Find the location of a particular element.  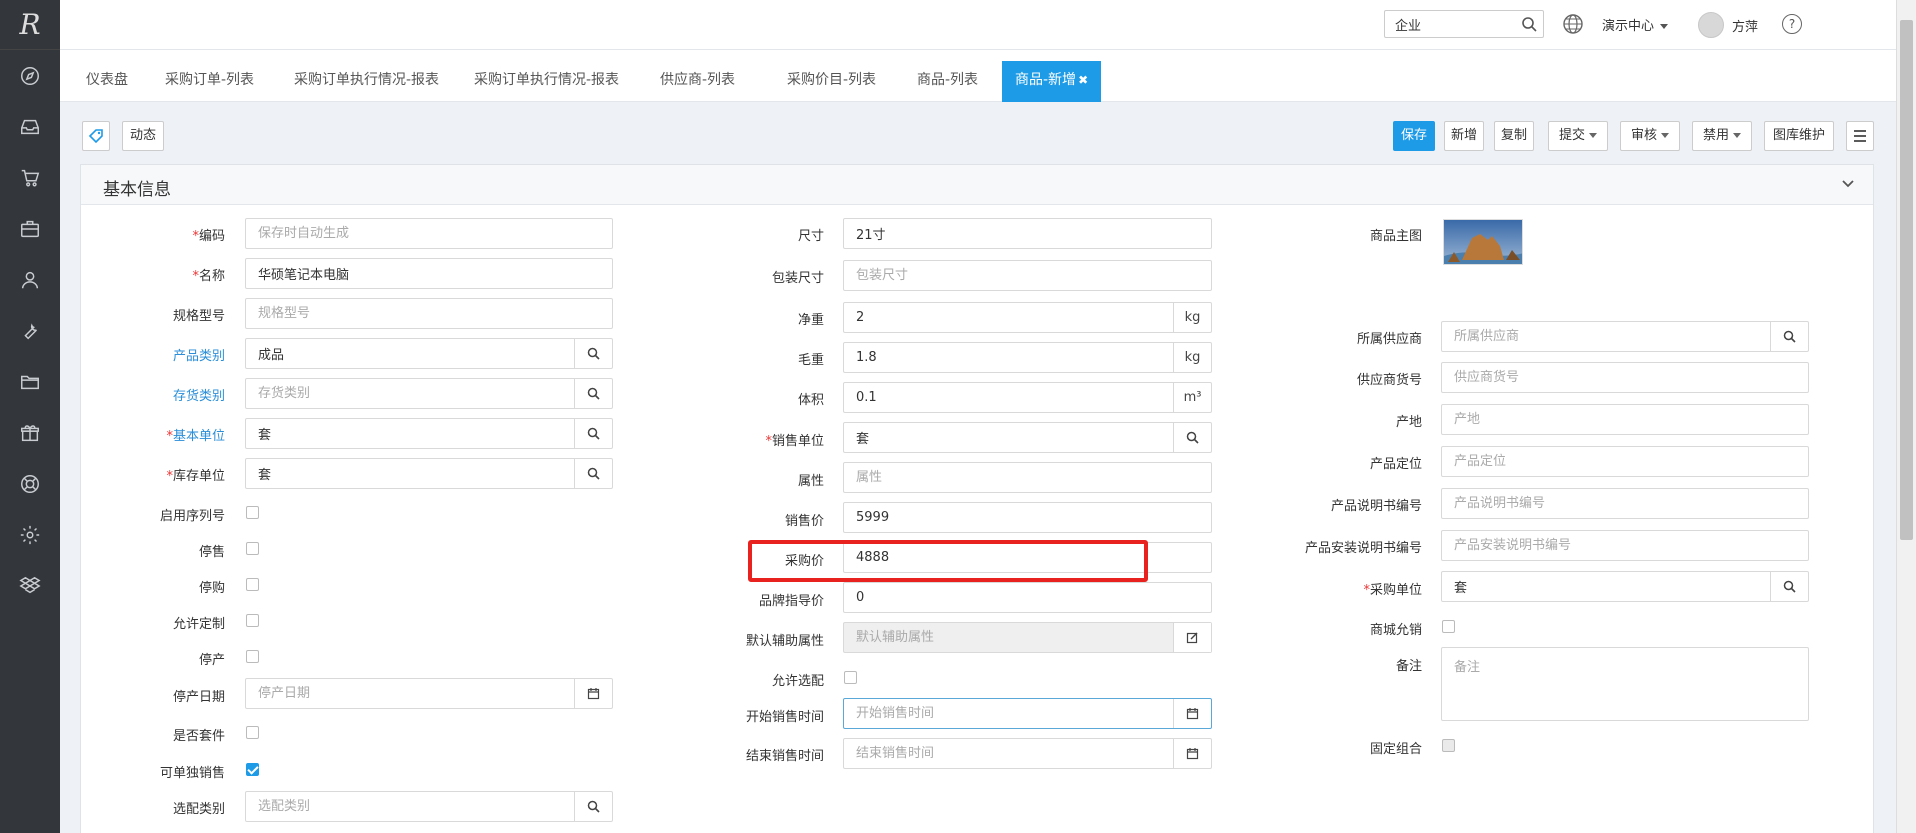

stop-purchase-checkbox is located at coordinates (252, 584).